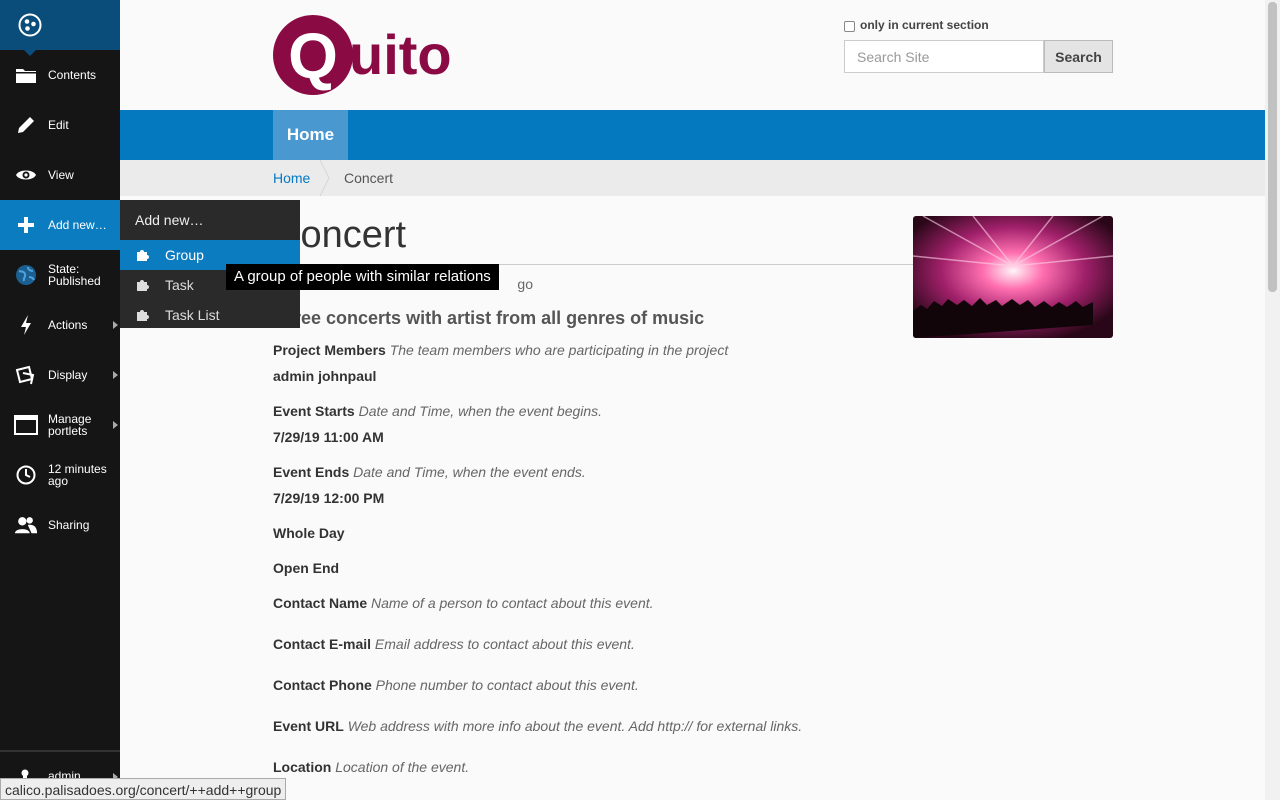 Image resolution: width=1280 pixels, height=800 pixels. Describe the element at coordinates (1013, 277) in the screenshot. I see `lead-image` at that location.